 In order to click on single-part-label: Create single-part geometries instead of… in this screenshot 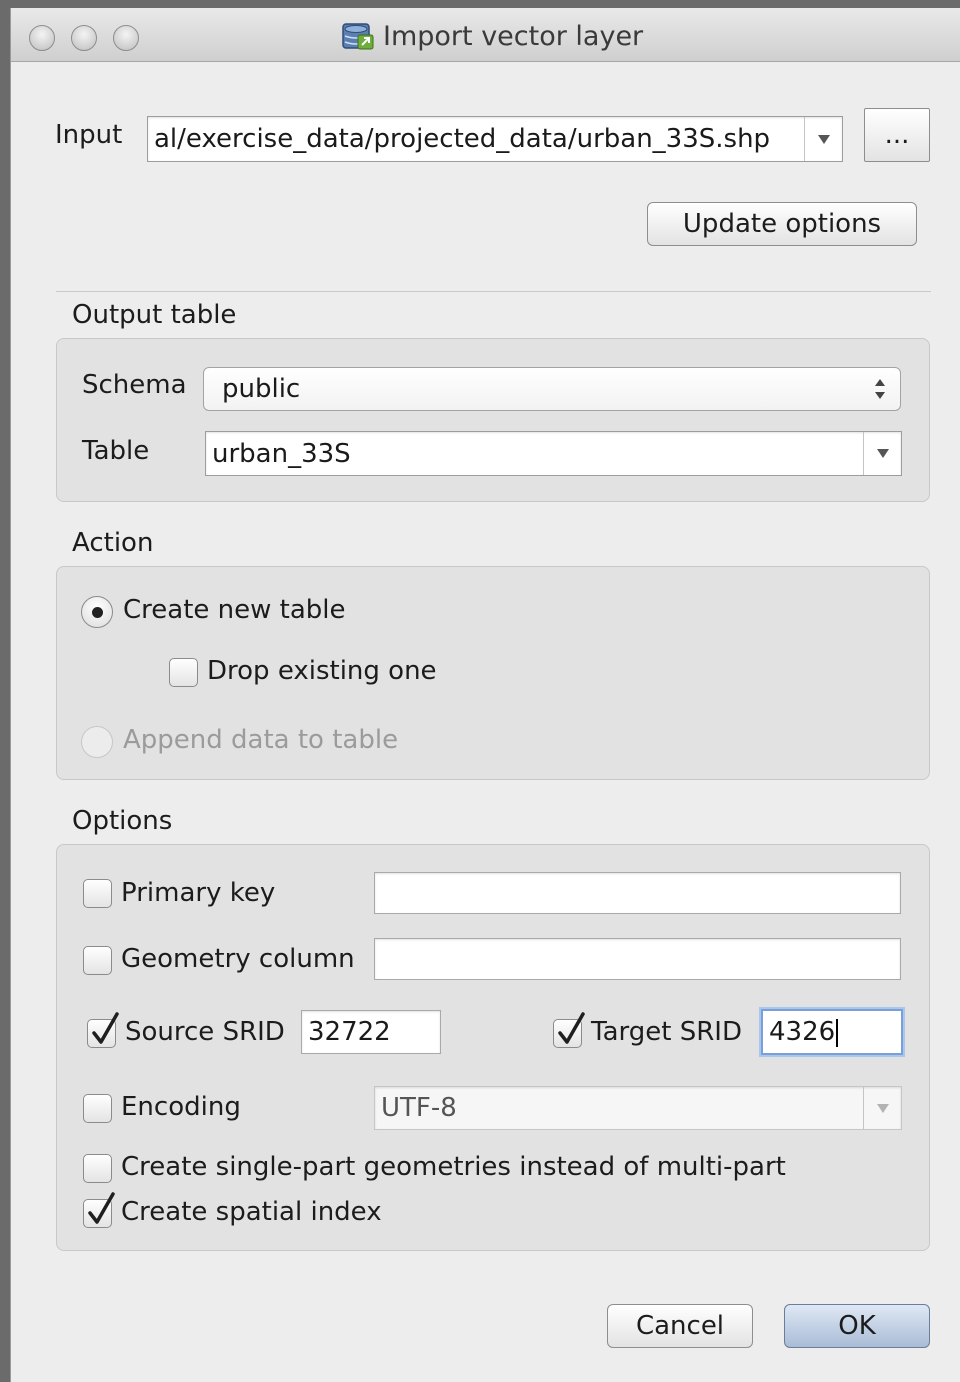, I will do `click(453, 1167)`.